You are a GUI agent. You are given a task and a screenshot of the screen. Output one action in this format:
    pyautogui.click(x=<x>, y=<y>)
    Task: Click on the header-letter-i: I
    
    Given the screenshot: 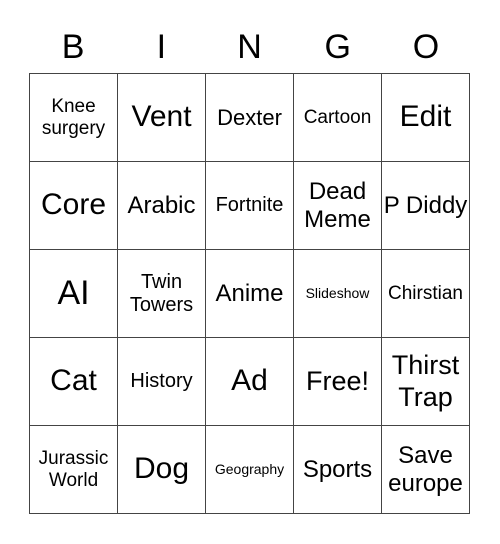 What is the action you would take?
    pyautogui.click(x=161, y=47)
    